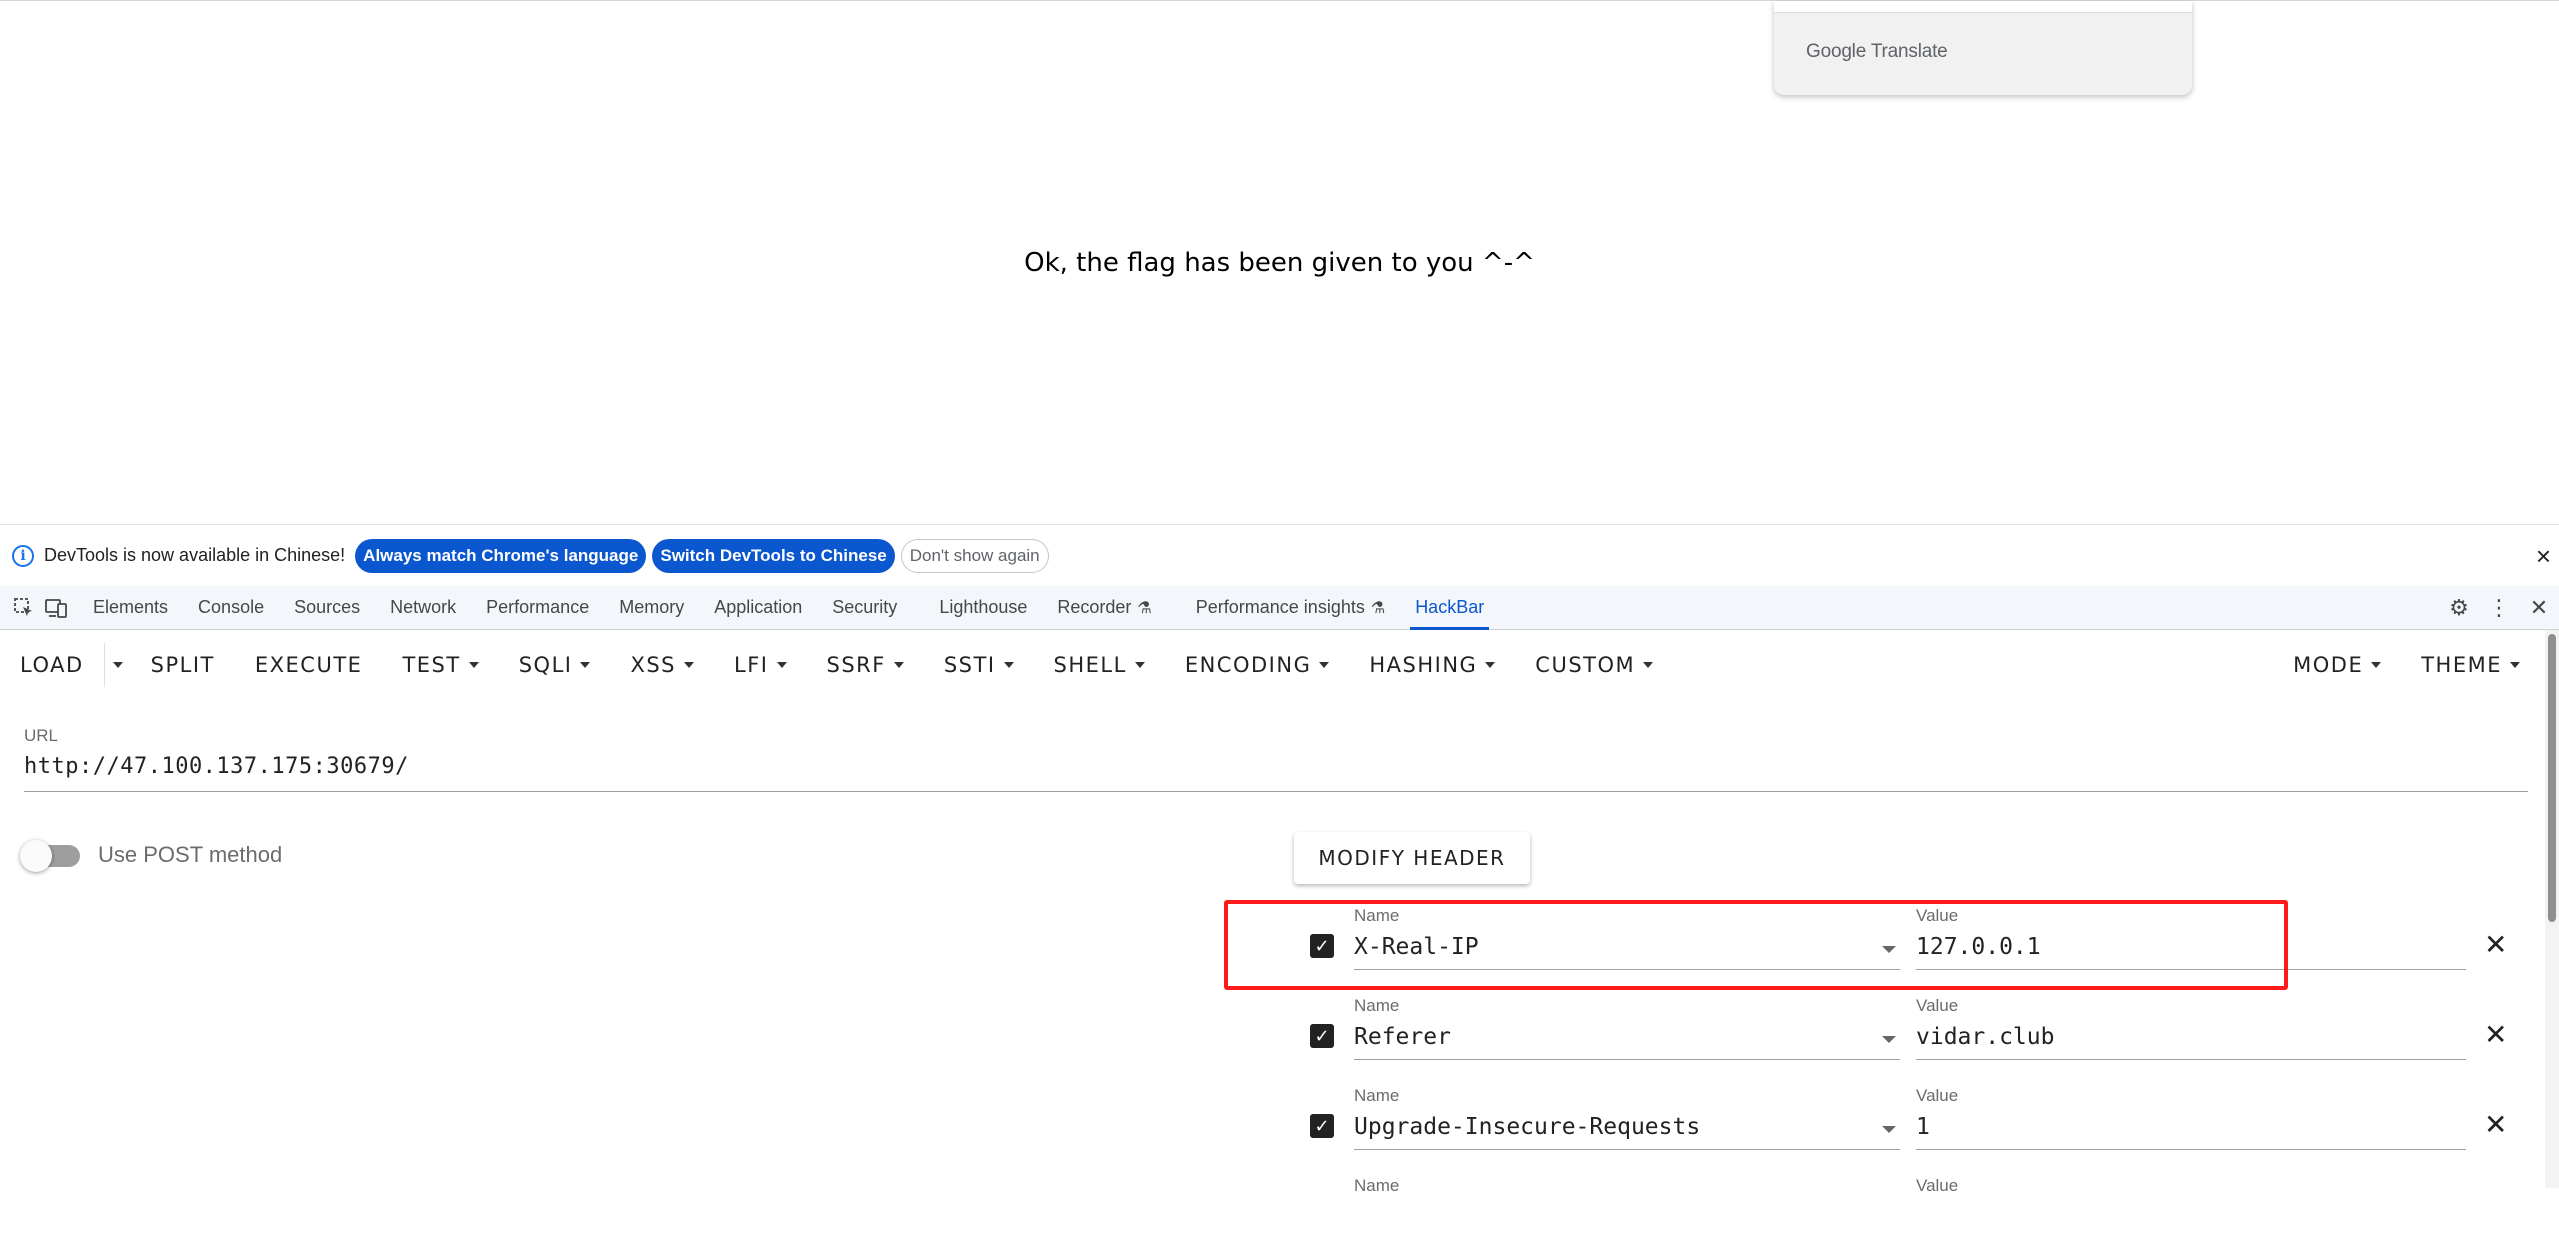  What do you see at coordinates (1836, 51) in the screenshot?
I see `google-logo-text: Google` at bounding box center [1836, 51].